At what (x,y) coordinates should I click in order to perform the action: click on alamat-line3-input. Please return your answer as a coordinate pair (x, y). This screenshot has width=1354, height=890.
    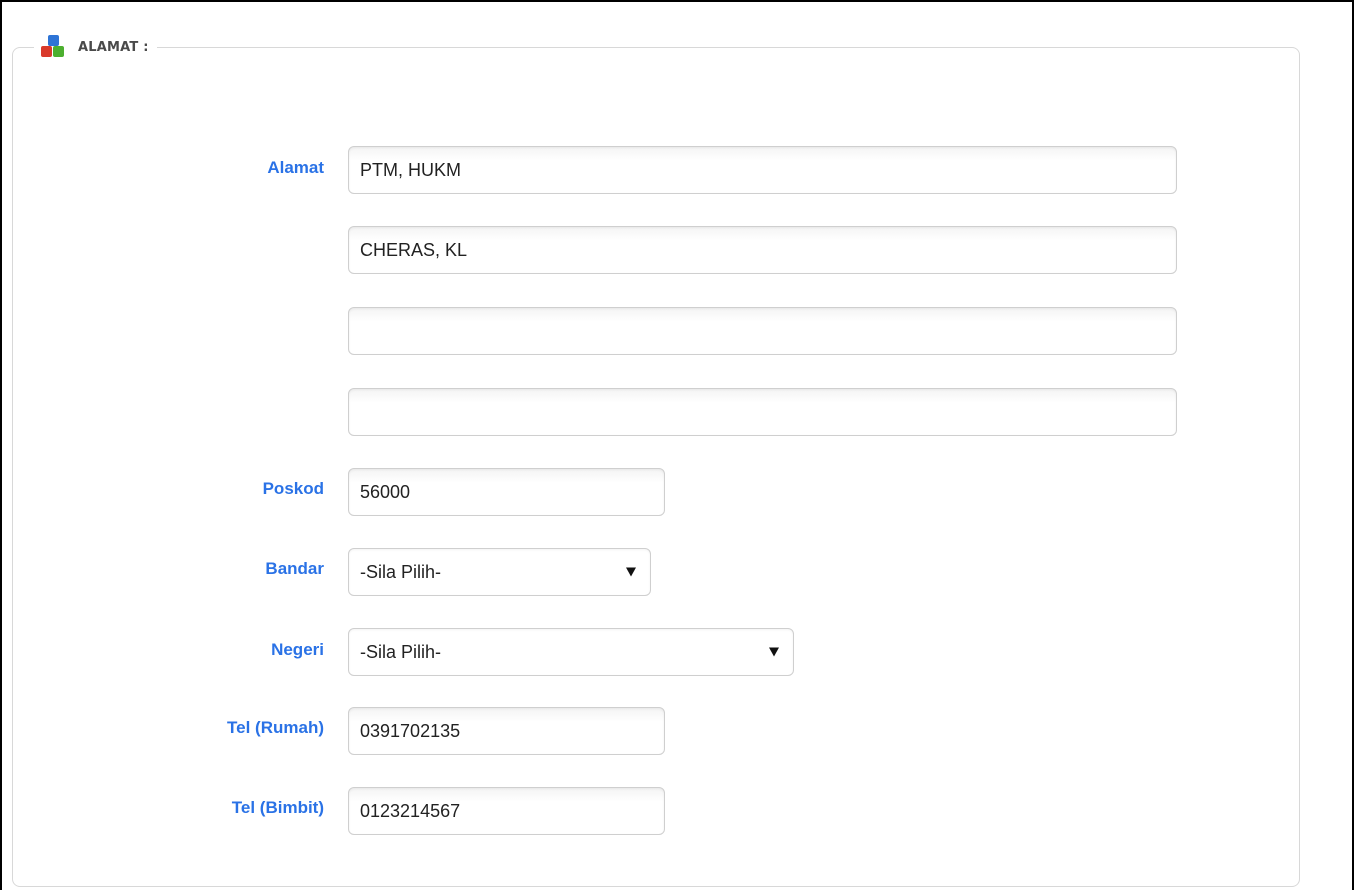
    Looking at the image, I should click on (762, 331).